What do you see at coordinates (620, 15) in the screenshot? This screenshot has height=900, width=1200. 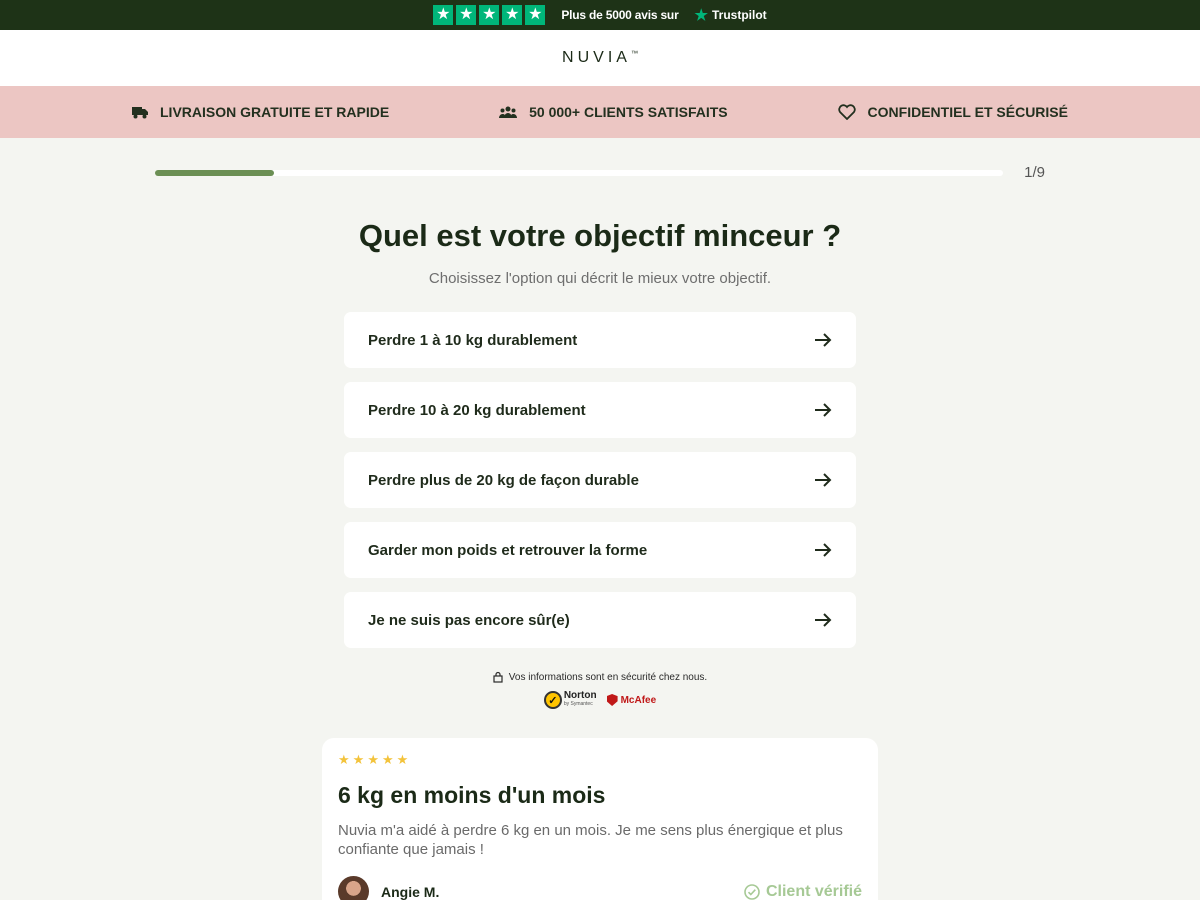 I see `reviews-count-text: Plus de 5000 avis sur` at bounding box center [620, 15].